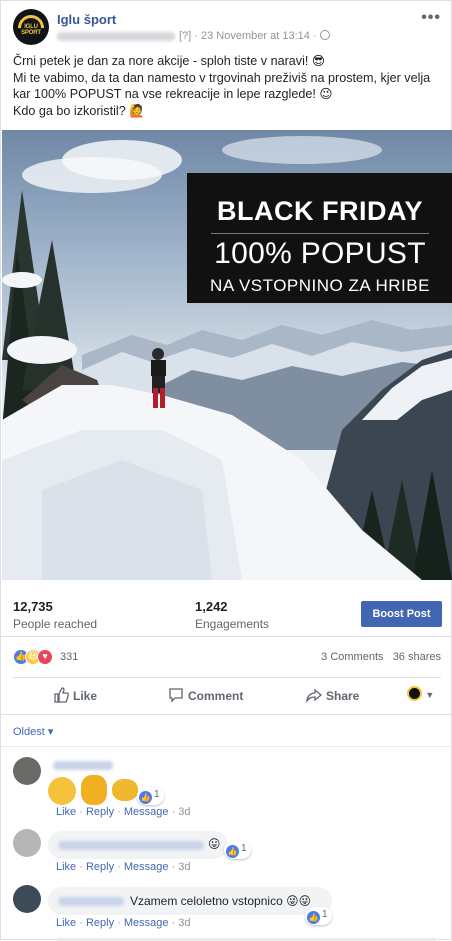  I want to click on like-button: Like, so click(75, 695).